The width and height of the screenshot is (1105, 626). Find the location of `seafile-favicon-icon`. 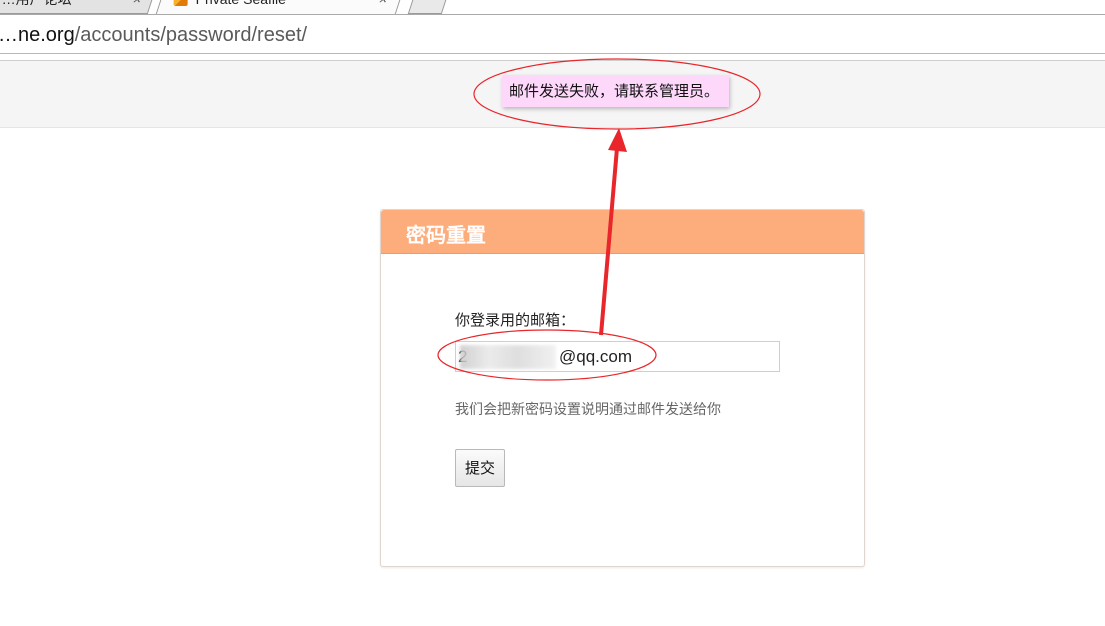

seafile-favicon-icon is located at coordinates (180, 3).